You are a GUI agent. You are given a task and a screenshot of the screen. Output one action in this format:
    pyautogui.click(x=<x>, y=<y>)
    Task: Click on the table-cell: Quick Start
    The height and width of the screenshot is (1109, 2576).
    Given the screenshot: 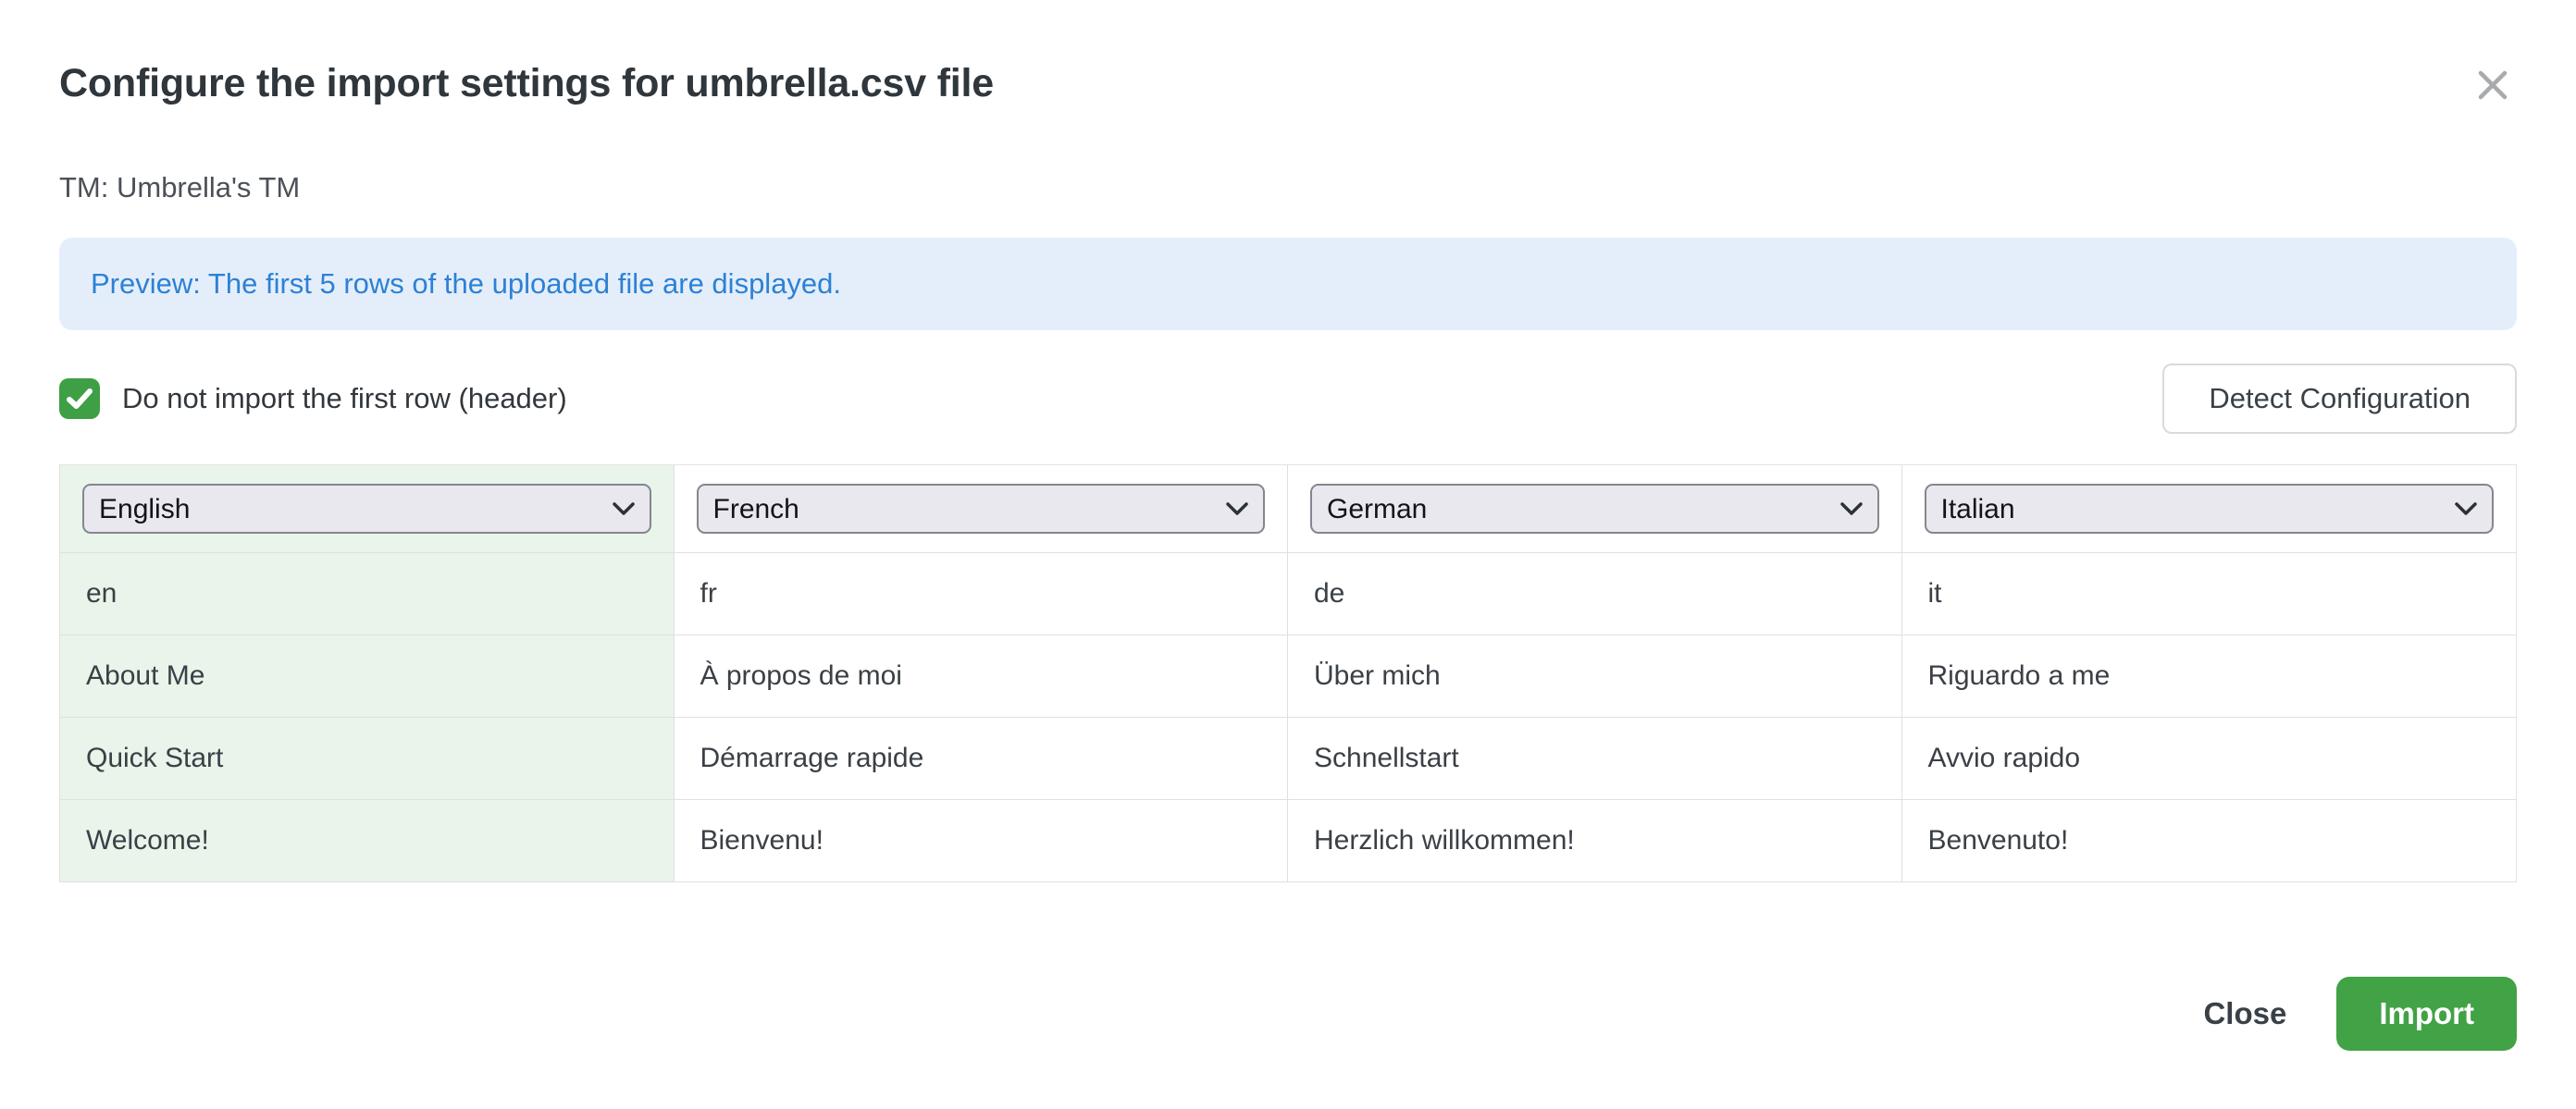 What is the action you would take?
    pyautogui.click(x=367, y=759)
    